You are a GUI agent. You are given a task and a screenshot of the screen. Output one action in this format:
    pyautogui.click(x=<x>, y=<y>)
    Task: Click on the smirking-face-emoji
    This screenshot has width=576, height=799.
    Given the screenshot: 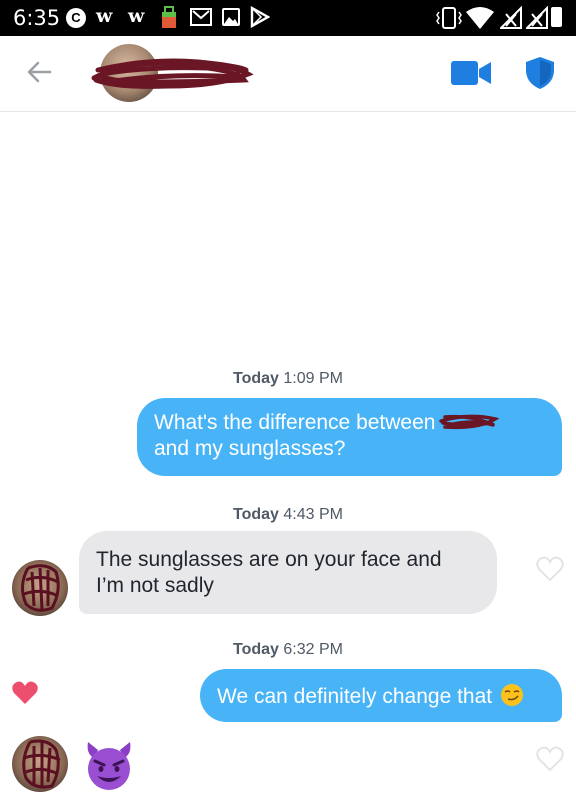 What is the action you would take?
    pyautogui.click(x=511, y=695)
    